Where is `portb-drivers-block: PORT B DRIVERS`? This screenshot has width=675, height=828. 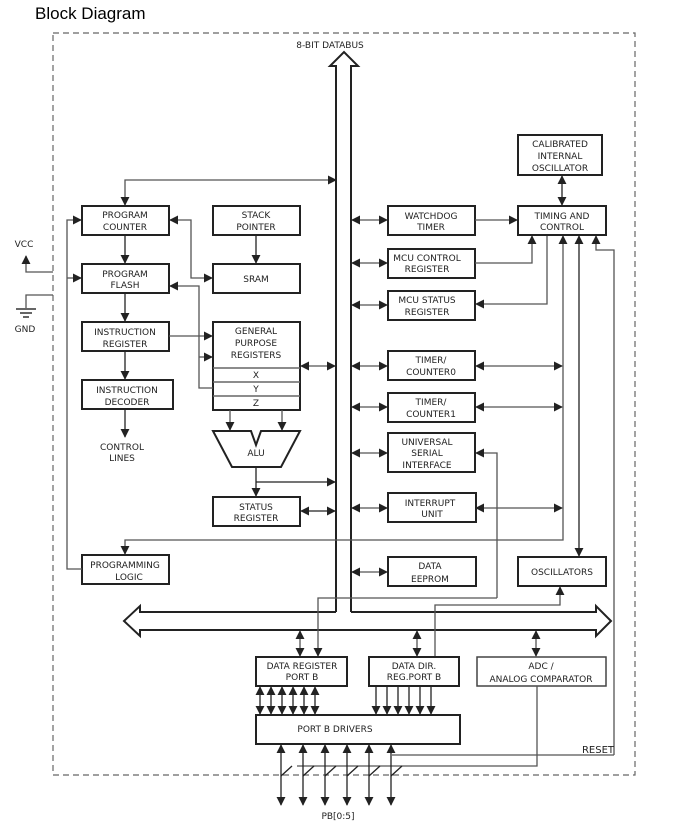
portb-drivers-block: PORT B DRIVERS is located at coordinates (358, 729).